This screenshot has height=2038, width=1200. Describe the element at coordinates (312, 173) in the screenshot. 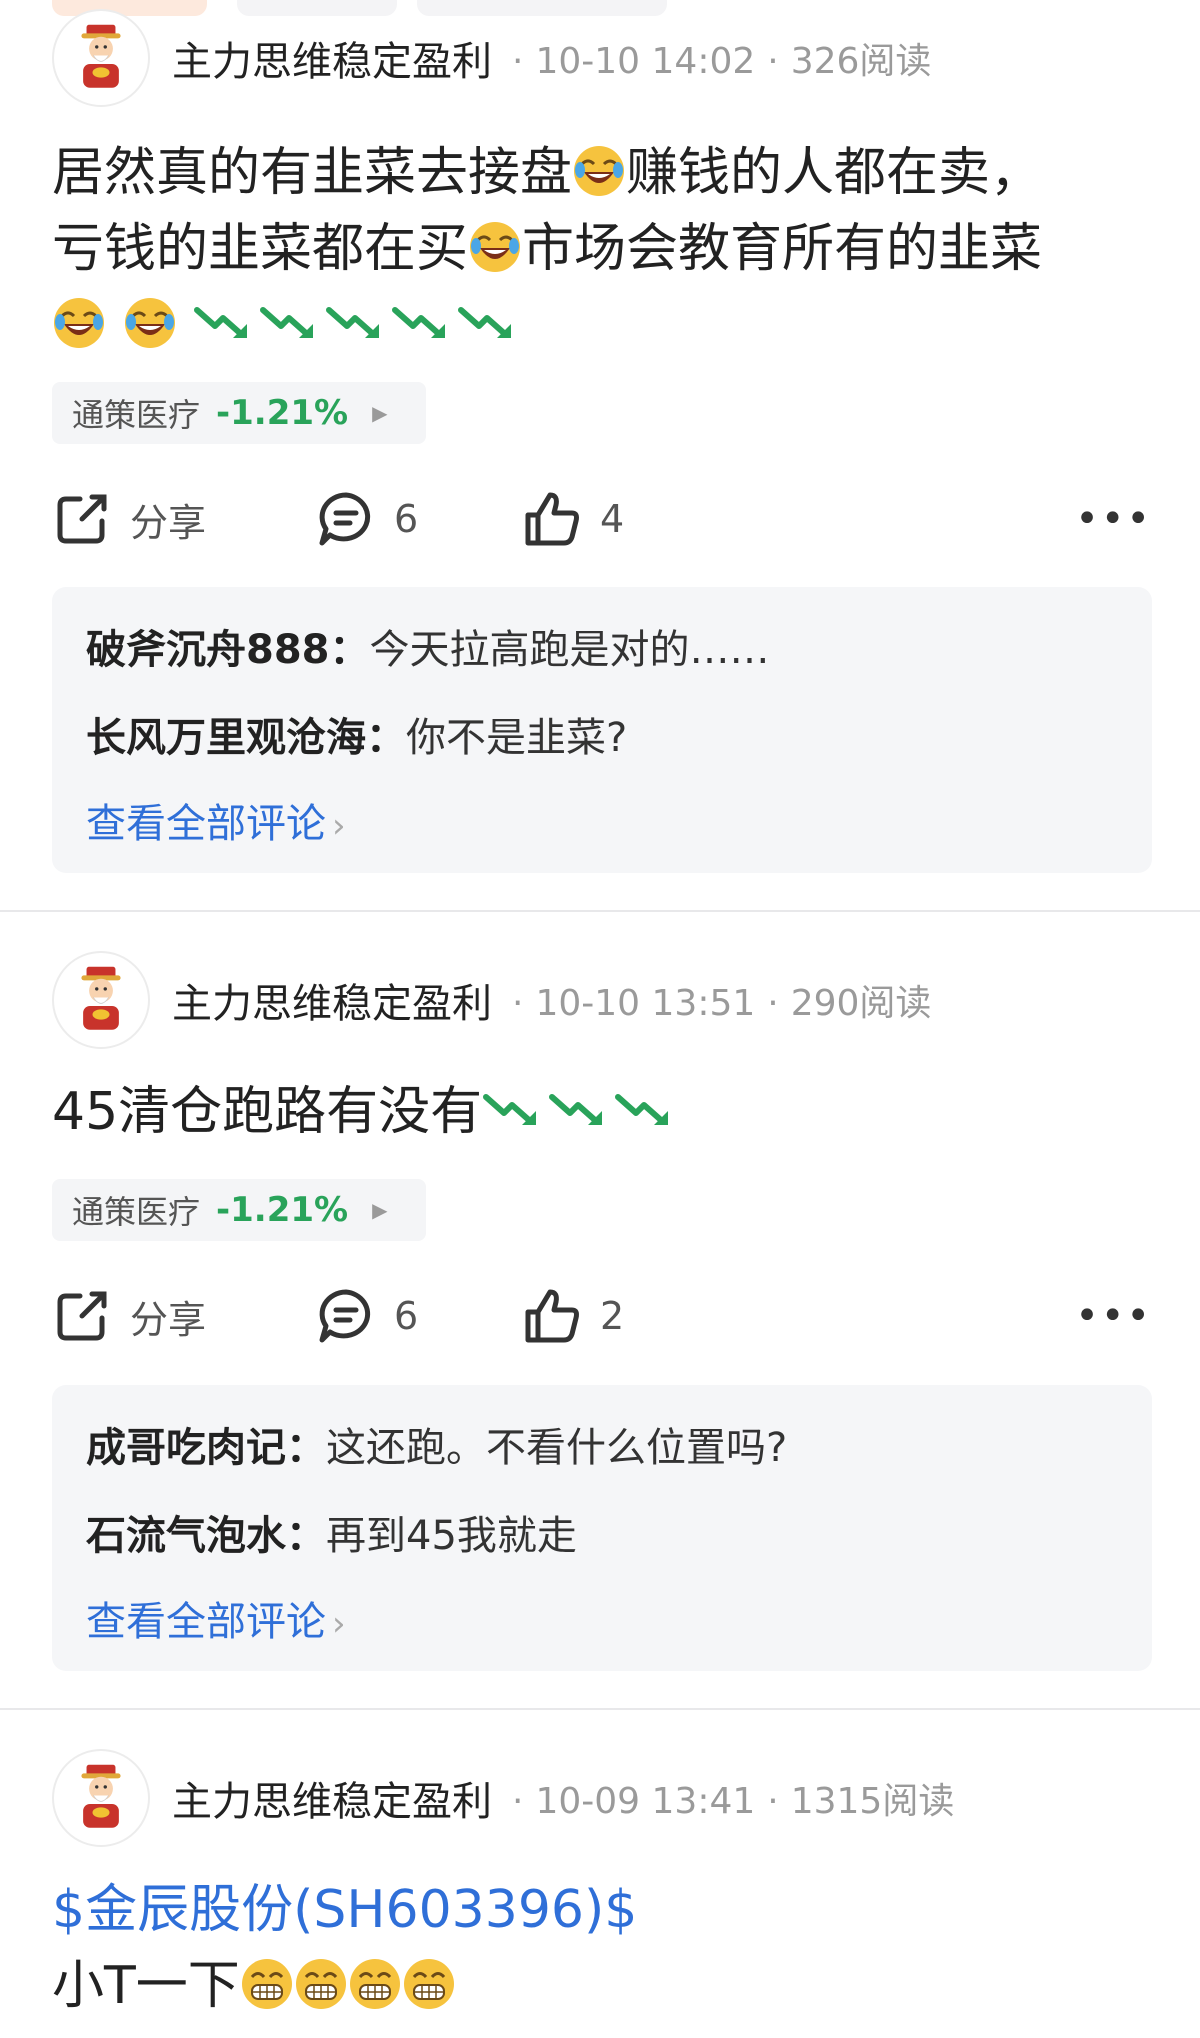

I see `post-text: 居然真的有韭菜去接盘` at that location.